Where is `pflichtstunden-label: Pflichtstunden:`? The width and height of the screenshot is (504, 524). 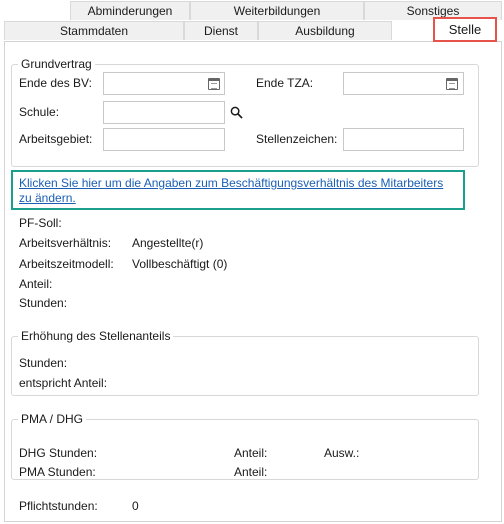
pflichtstunden-label: Pflichtstunden: is located at coordinates (58, 506).